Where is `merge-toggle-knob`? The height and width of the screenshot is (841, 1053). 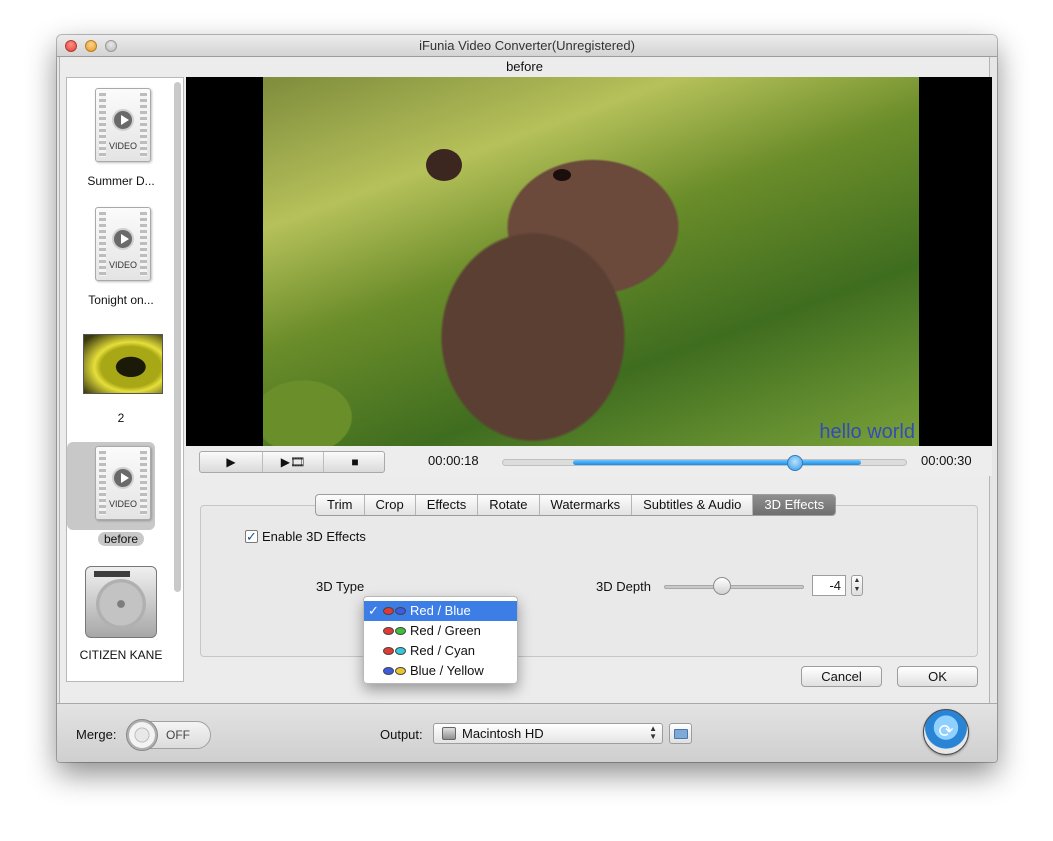
merge-toggle-knob is located at coordinates (142, 735).